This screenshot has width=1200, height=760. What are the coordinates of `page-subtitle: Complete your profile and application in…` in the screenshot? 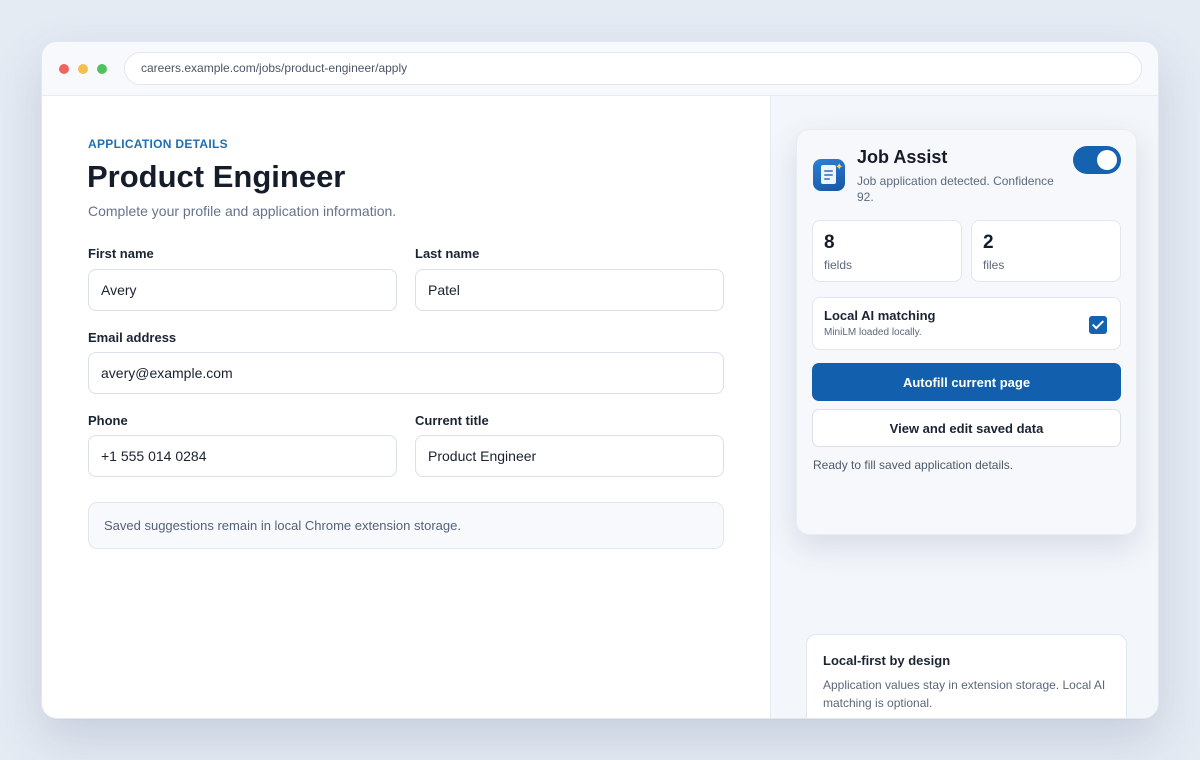 It's located at (242, 211).